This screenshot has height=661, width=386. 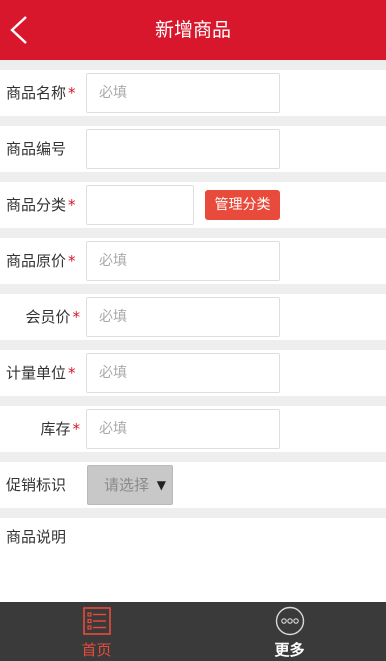 I want to click on page-title: 新增商品, so click(x=192, y=30).